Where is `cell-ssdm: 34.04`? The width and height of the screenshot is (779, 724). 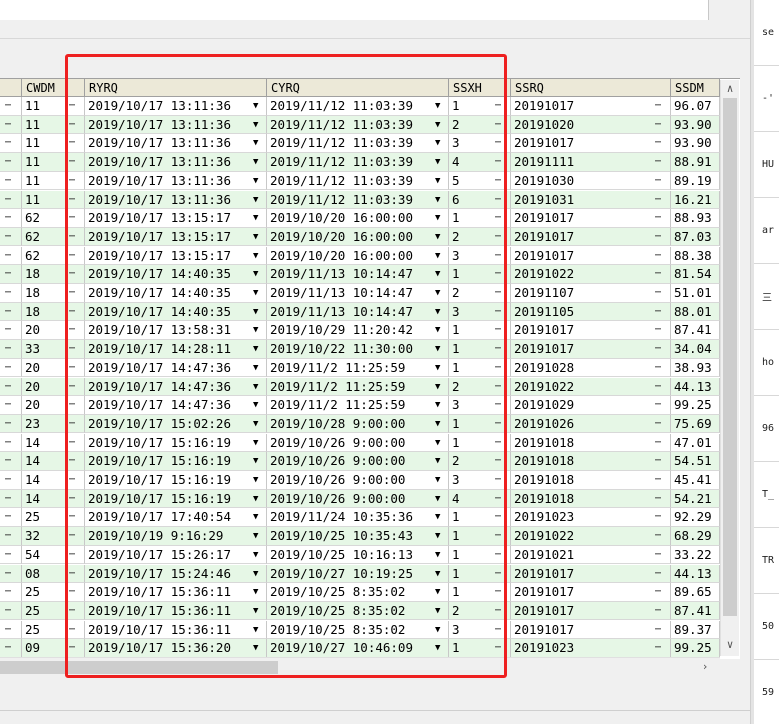
cell-ssdm: 34.04 is located at coordinates (695, 349).